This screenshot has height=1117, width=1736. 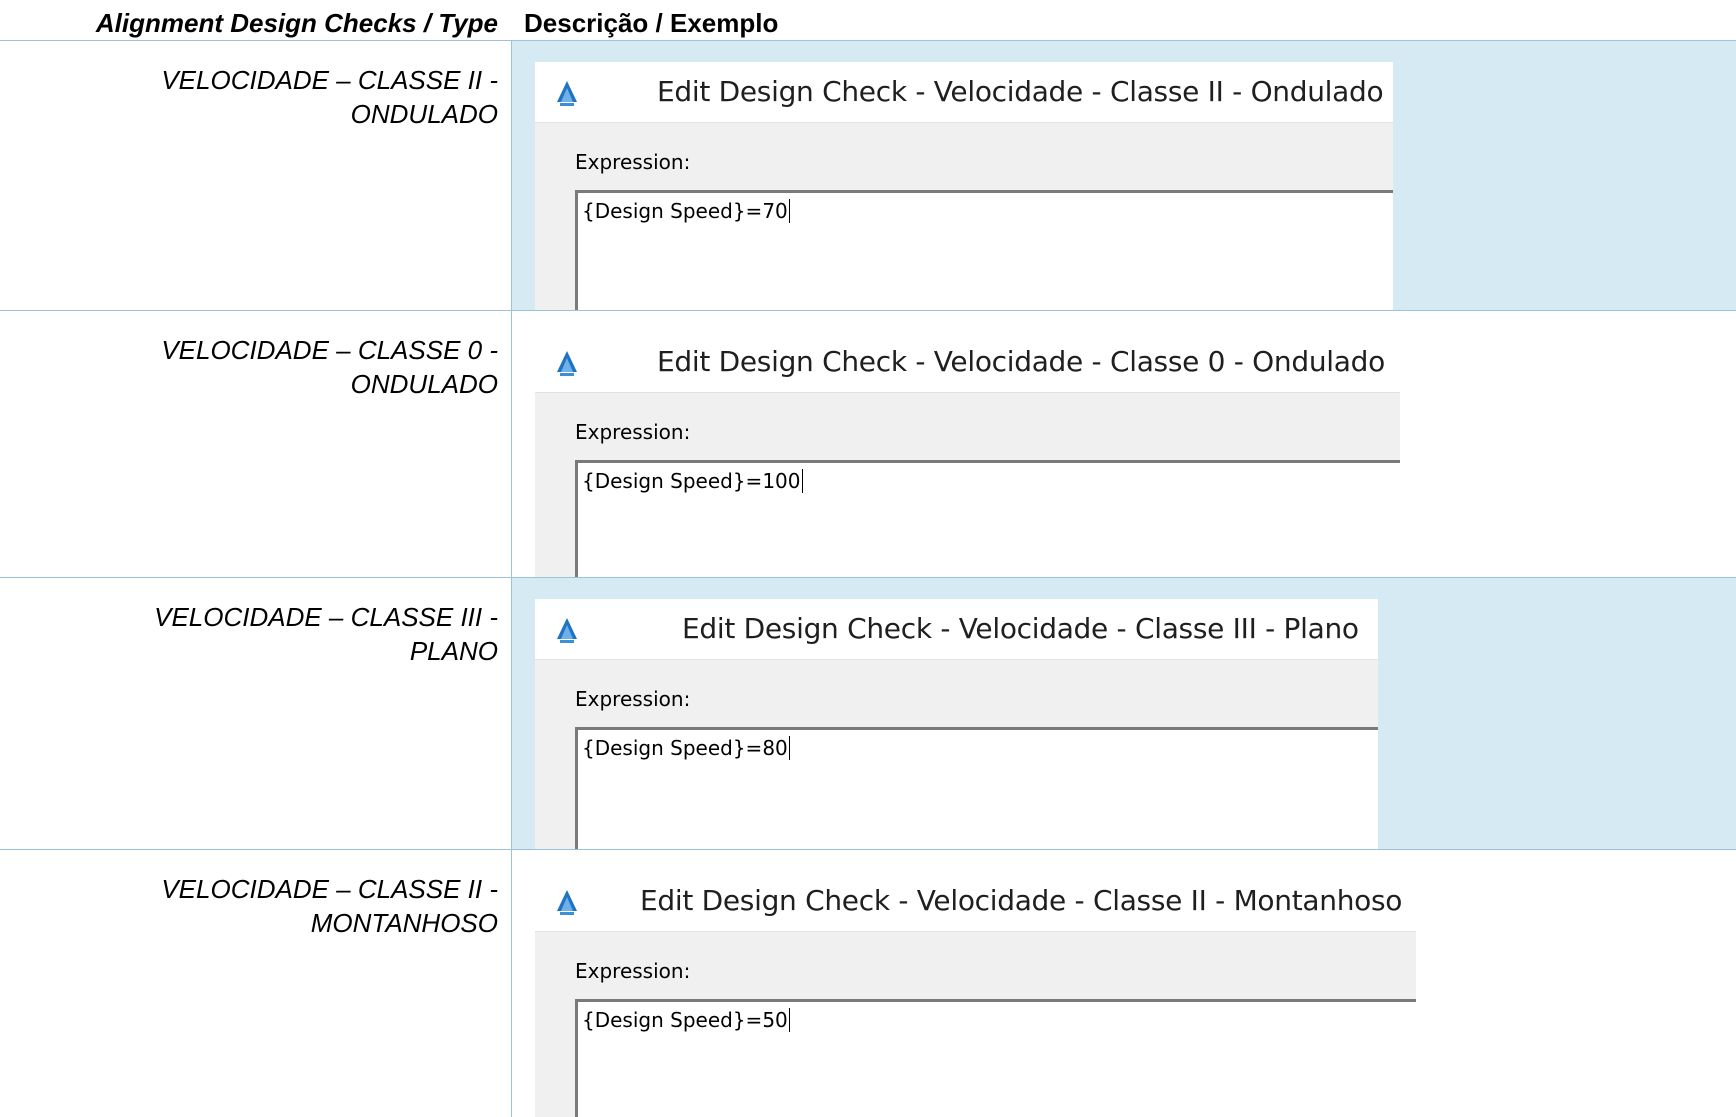 I want to click on type-cell: VELOCIDADE – CLASSE II - ONDULADO, so click(x=249, y=176).